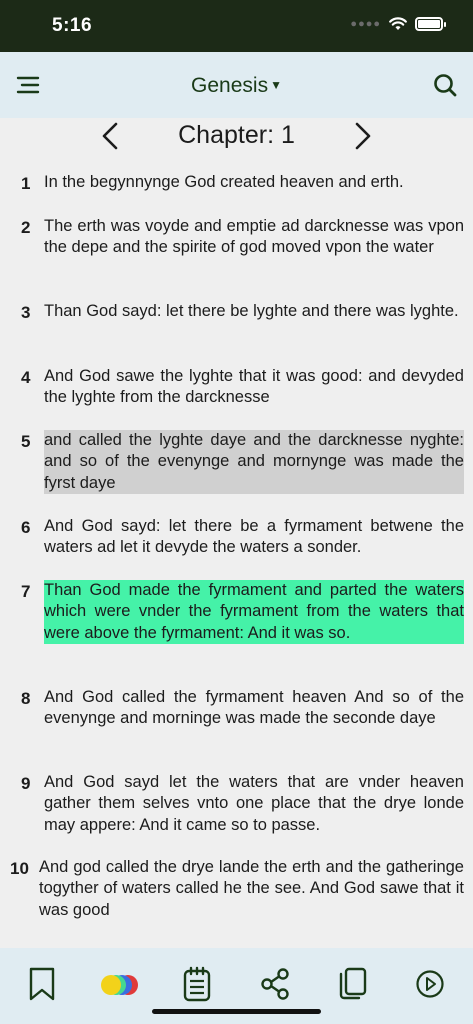 This screenshot has width=473, height=1024. Describe the element at coordinates (445, 85) in the screenshot. I see `search-icon` at that location.